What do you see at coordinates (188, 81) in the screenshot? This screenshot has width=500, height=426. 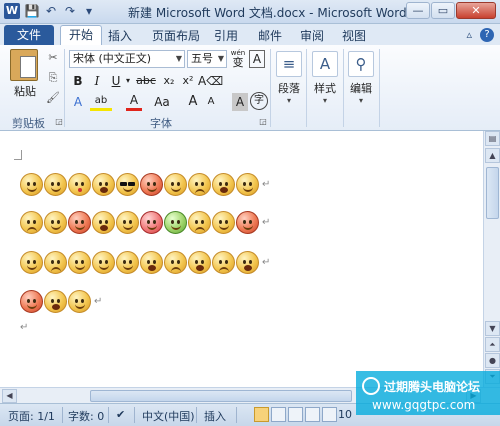 I see `superscript-button: x²` at bounding box center [188, 81].